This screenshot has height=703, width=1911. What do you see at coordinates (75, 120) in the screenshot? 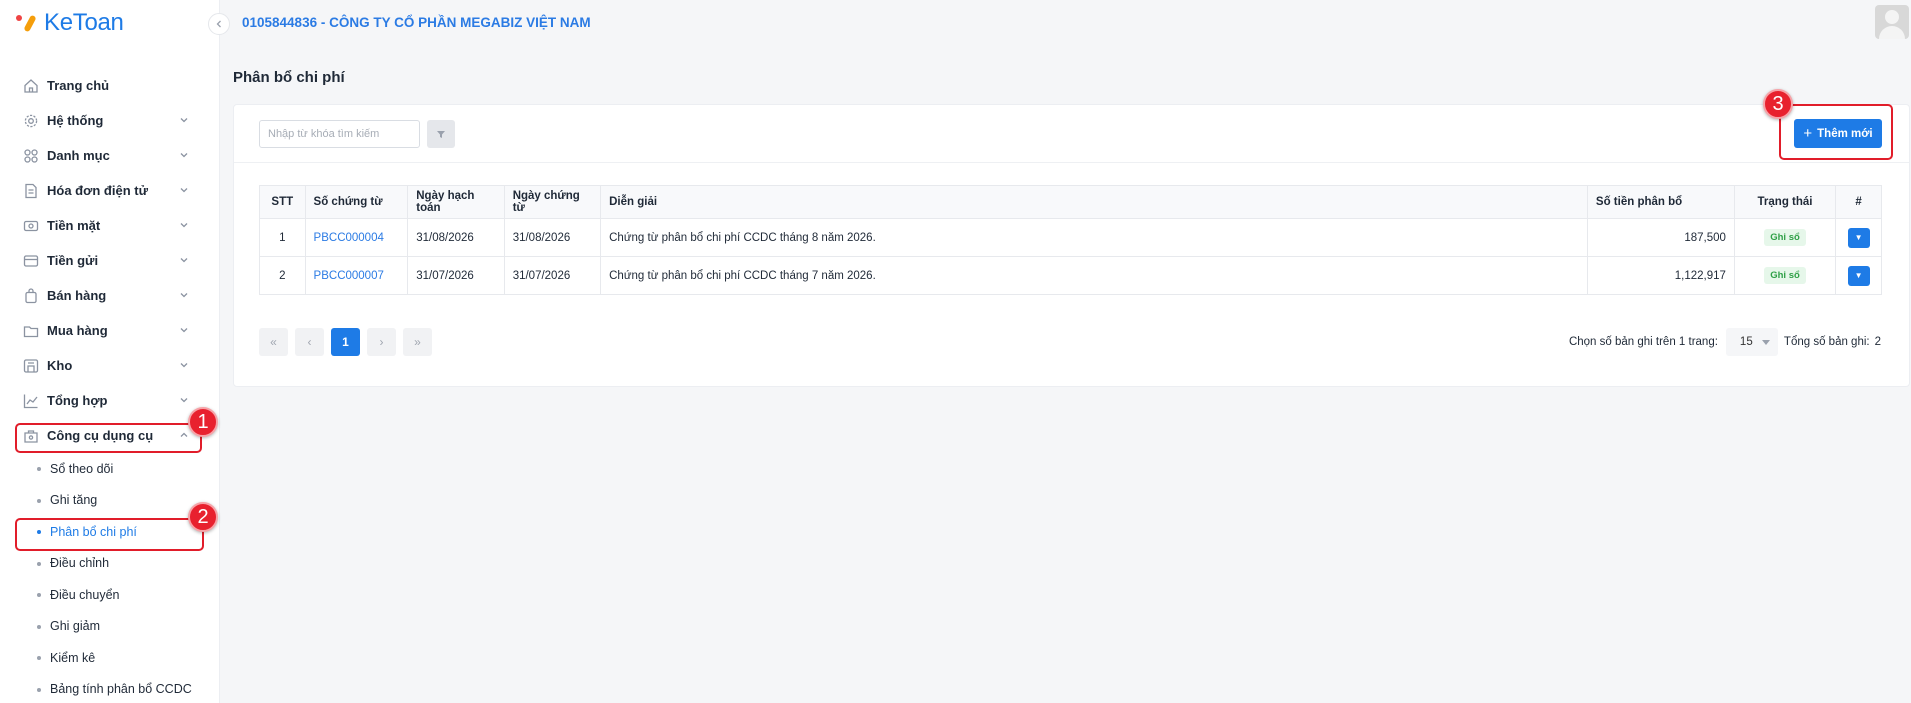
I see `sidebar-item-label: Hệ thống` at bounding box center [75, 120].